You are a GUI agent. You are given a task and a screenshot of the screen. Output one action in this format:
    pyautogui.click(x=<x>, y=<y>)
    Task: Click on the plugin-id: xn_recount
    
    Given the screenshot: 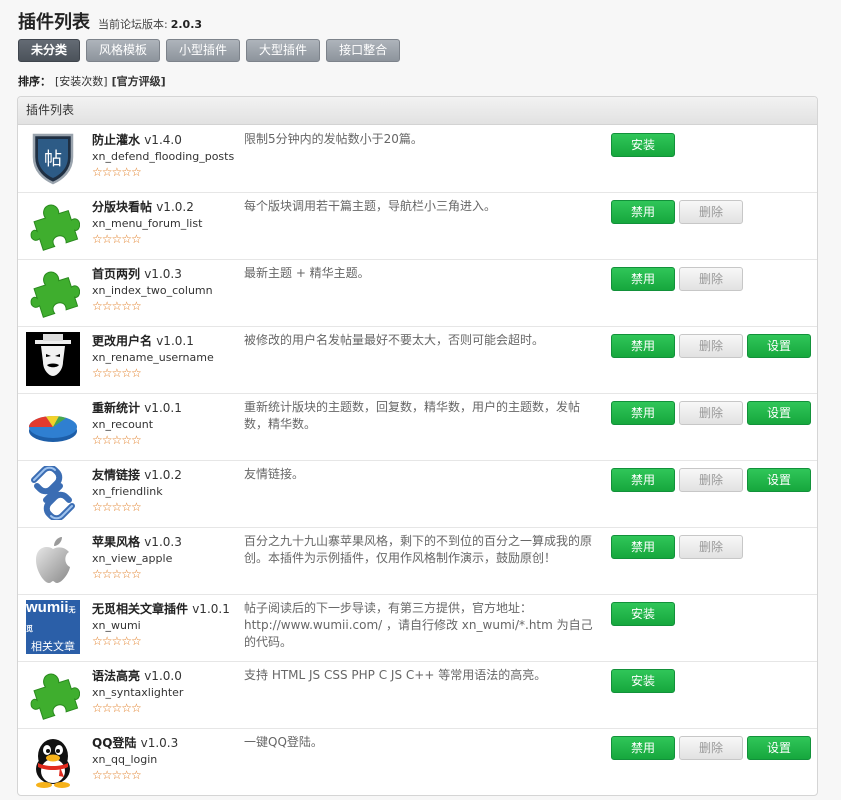 What is the action you would take?
    pyautogui.click(x=123, y=424)
    